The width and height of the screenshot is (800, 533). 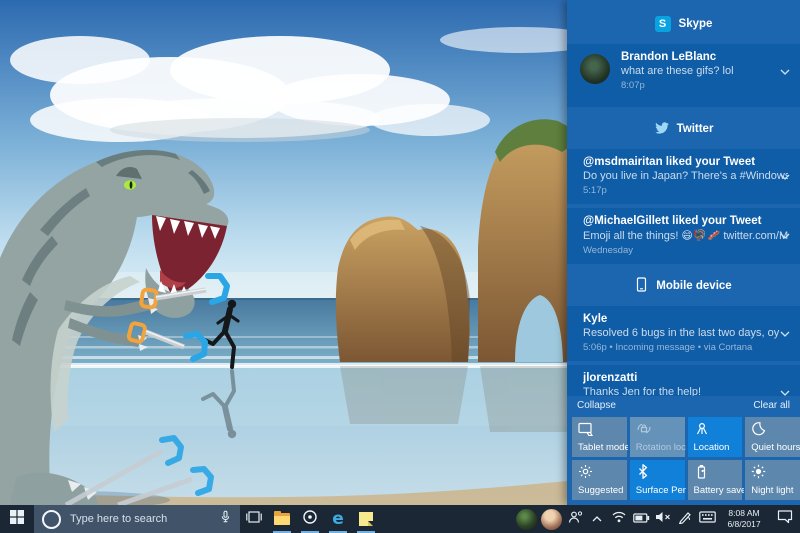 I want to click on volume-muted-icon, so click(x=663, y=519).